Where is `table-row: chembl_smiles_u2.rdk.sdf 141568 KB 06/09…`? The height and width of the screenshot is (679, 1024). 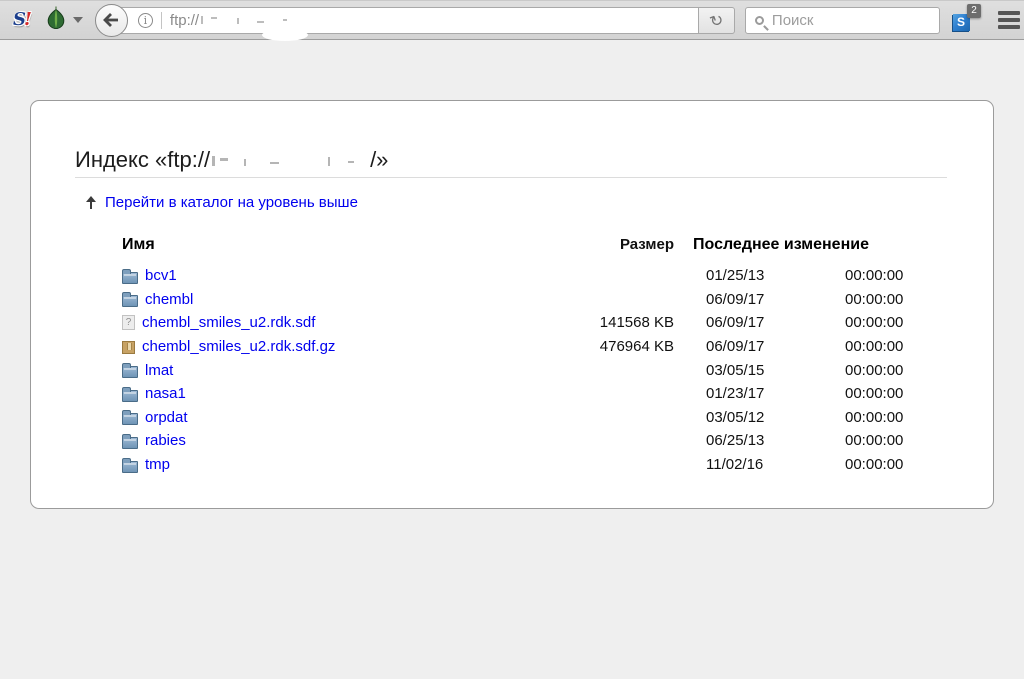
table-row: chembl_smiles_u2.rdk.sdf 141568 KB 06/09… is located at coordinates (534, 323).